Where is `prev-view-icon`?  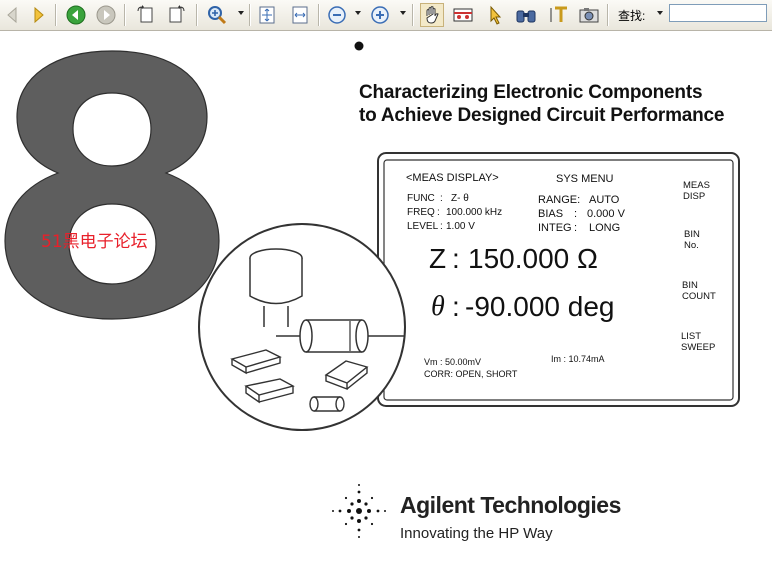
prev-view-icon is located at coordinates (76, 15).